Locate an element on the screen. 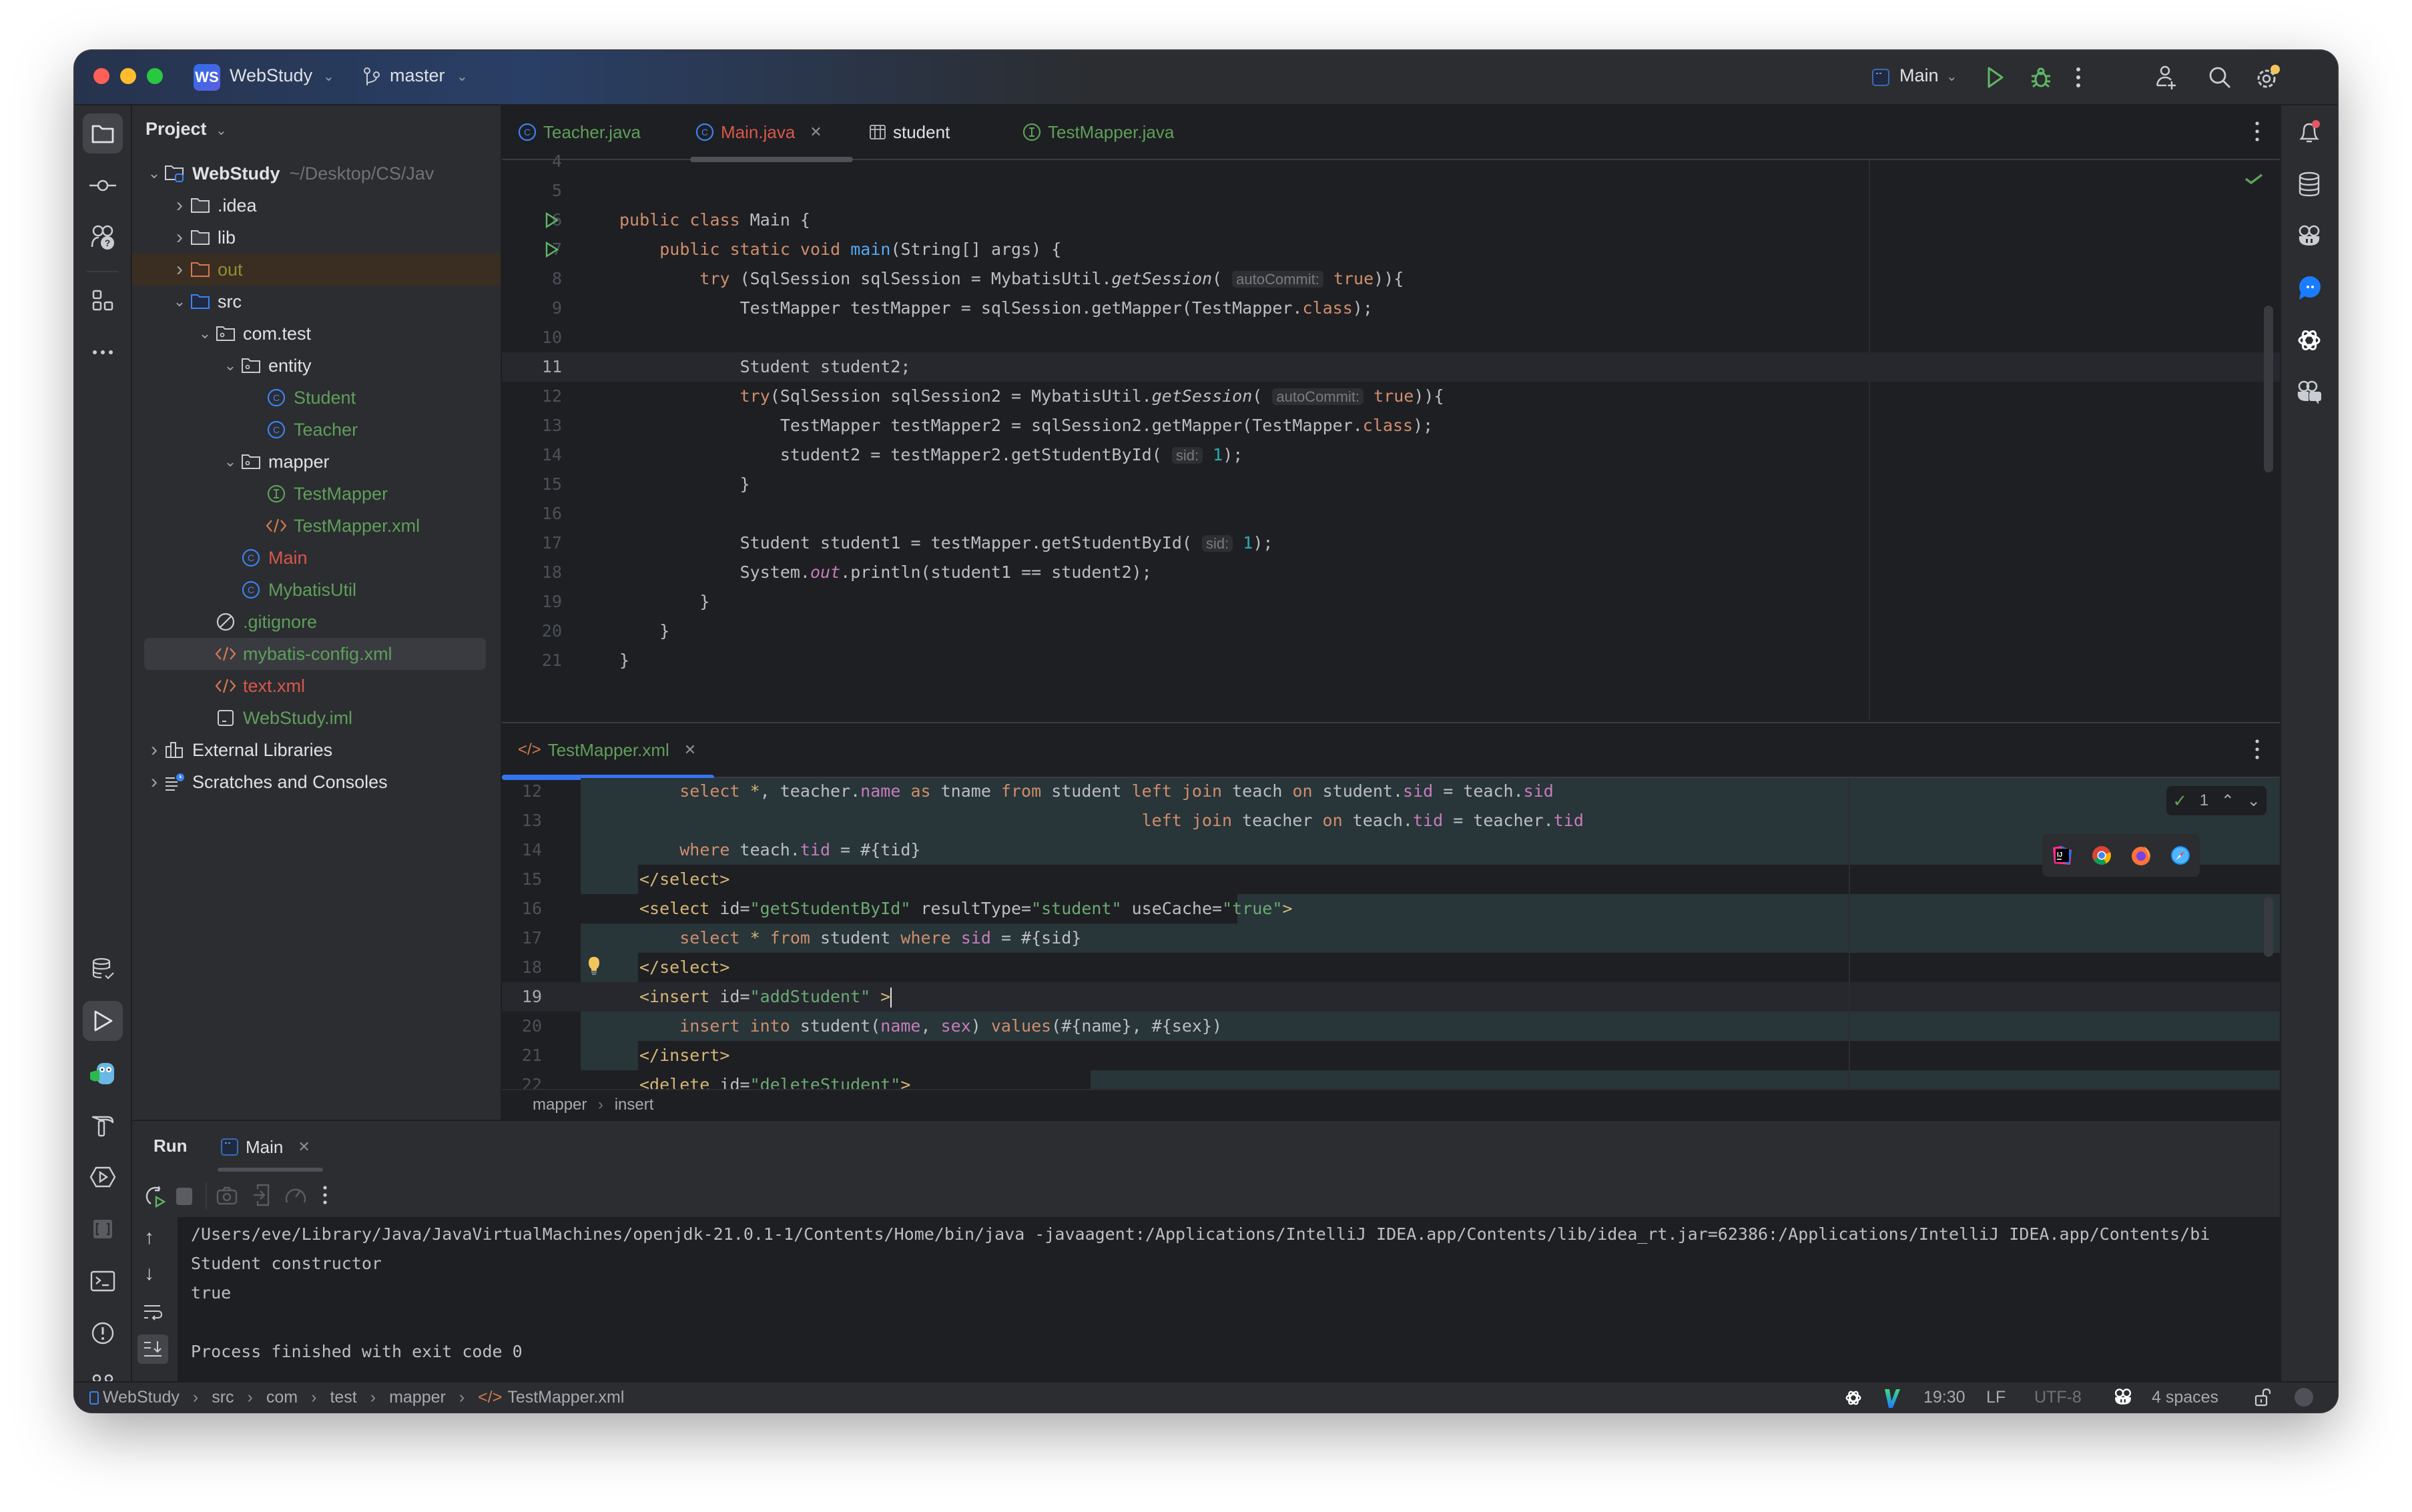 The height and width of the screenshot is (1512, 2412). tree-item: ⌄ com.test is located at coordinates (316, 334).